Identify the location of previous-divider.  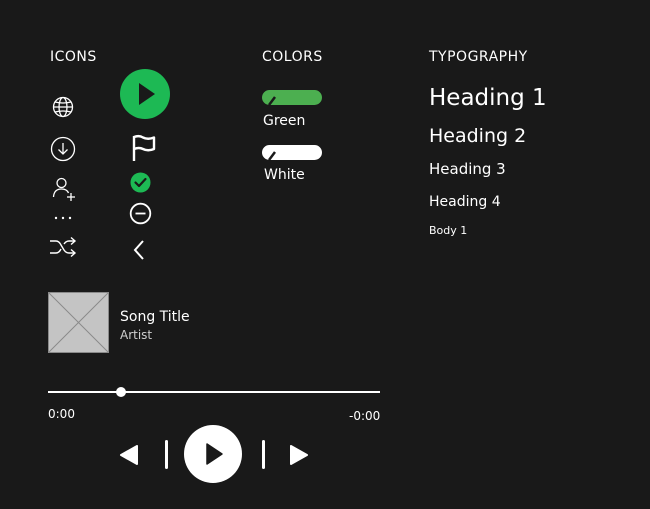
(166, 454).